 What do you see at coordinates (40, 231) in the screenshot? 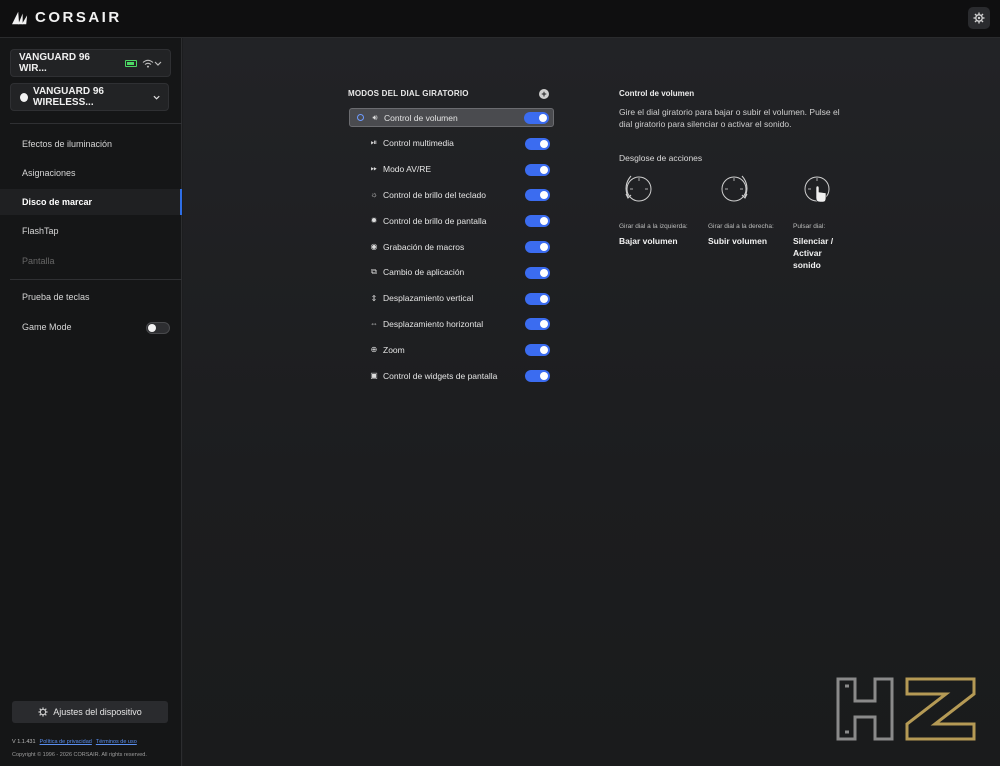
I see `sidebar-item-label: FlashTap` at bounding box center [40, 231].